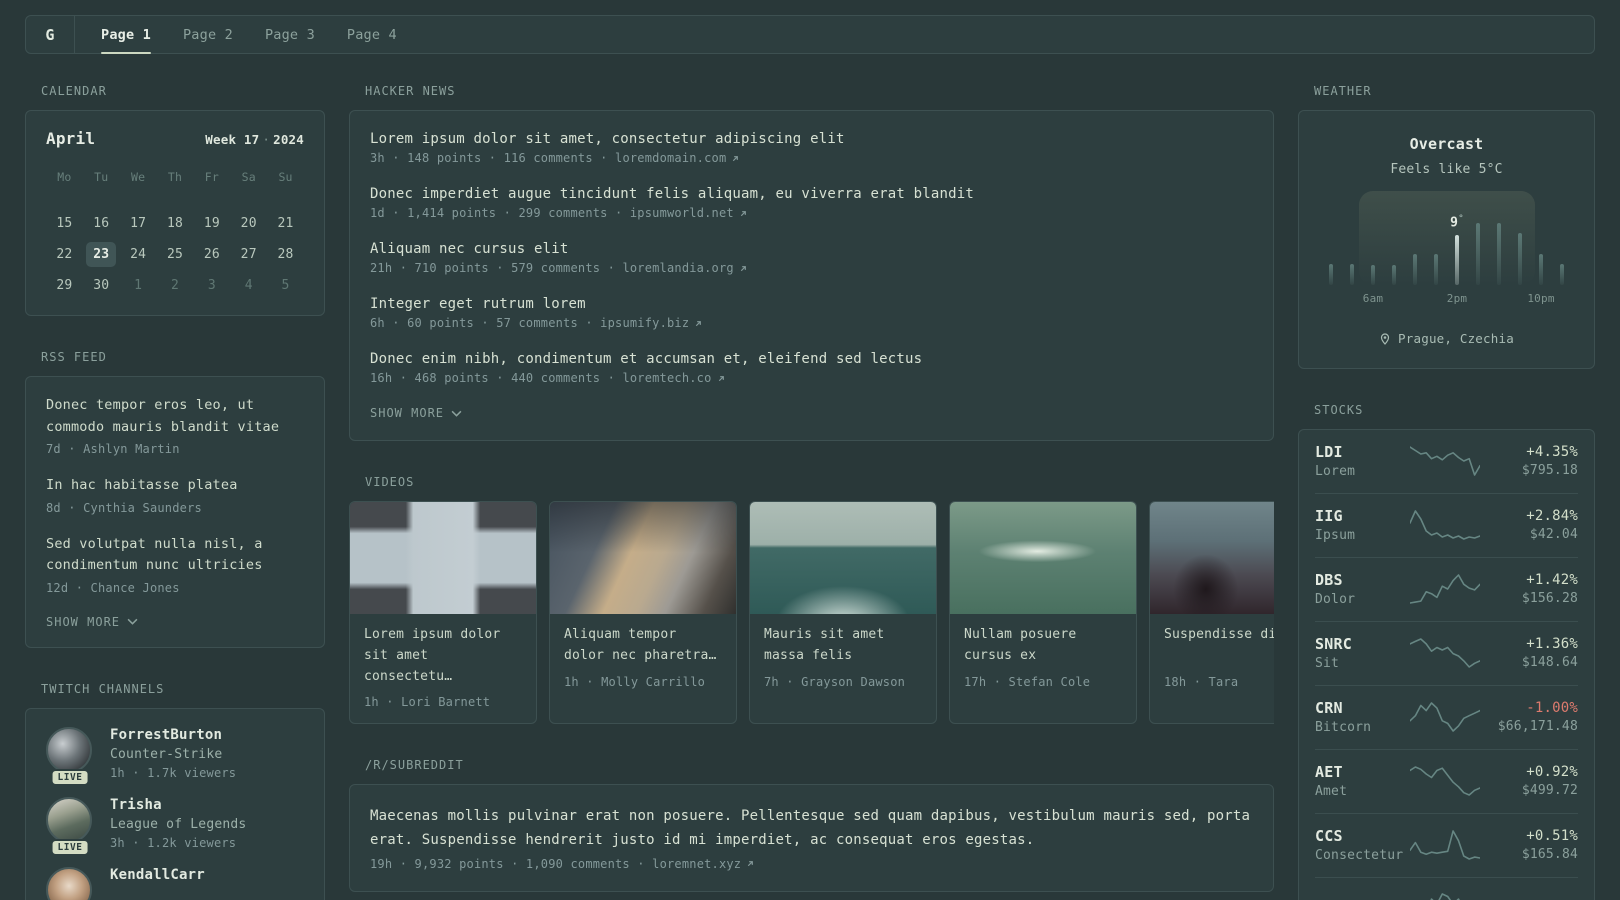 Image resolution: width=1620 pixels, height=900 pixels. Describe the element at coordinates (1219, 646) in the screenshot. I see `video-title: Suspendisse diam` at that location.